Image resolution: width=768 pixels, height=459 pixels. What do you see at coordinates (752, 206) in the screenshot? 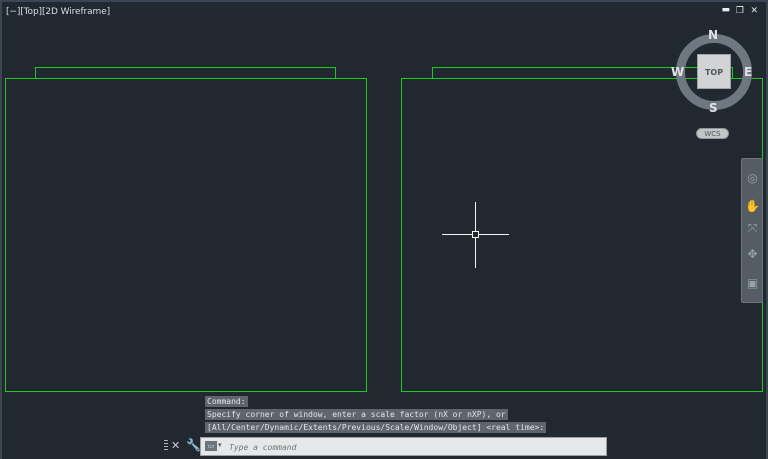
I see `pan-icon: ✋` at bounding box center [752, 206].